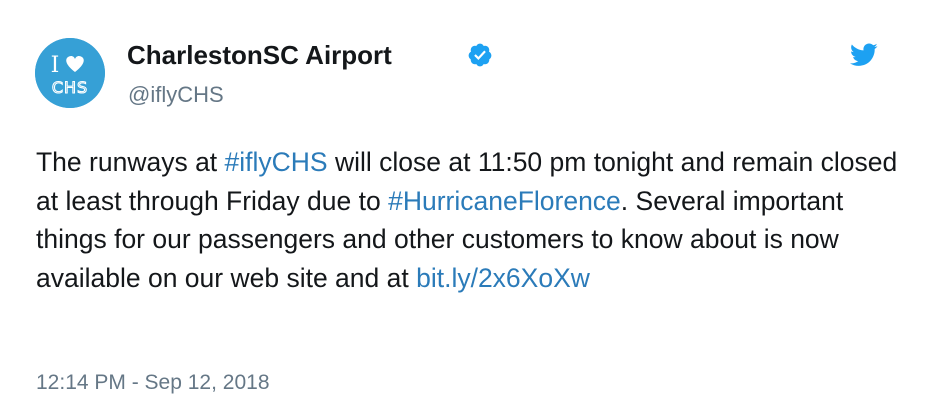 Image resolution: width=928 pixels, height=418 pixels. Describe the element at coordinates (504, 201) in the screenshot. I see `hashtag-link-hurricaneflorence: #HurricaneFlorence` at that location.